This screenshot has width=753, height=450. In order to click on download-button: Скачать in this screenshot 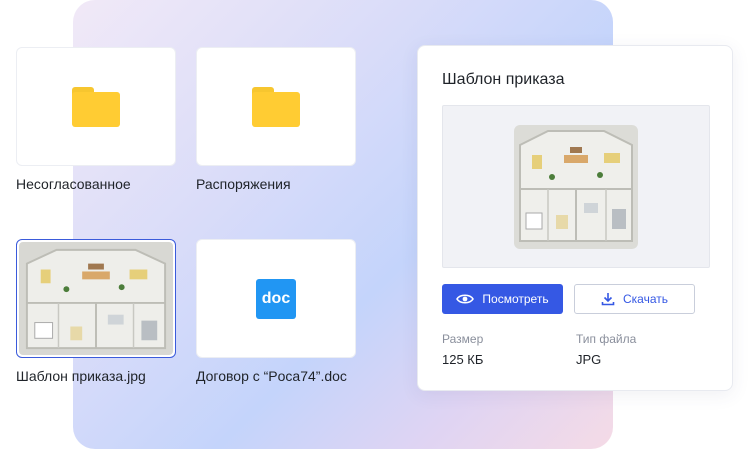, I will do `click(634, 299)`.